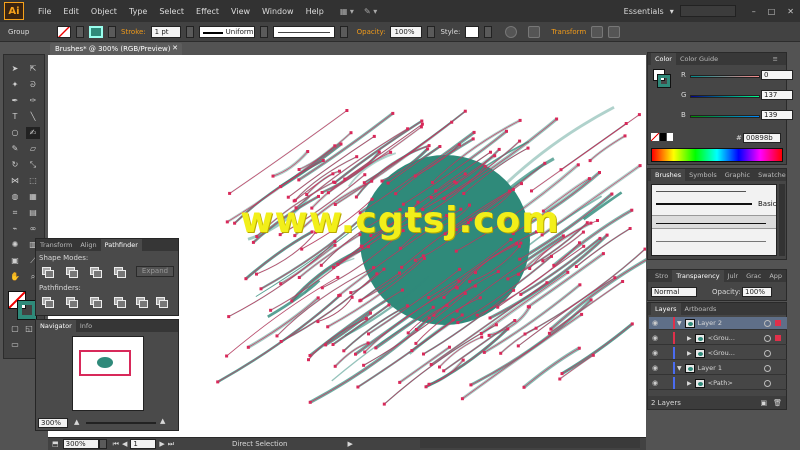  I want to click on opacity-label: Opacity:, so click(371, 32).